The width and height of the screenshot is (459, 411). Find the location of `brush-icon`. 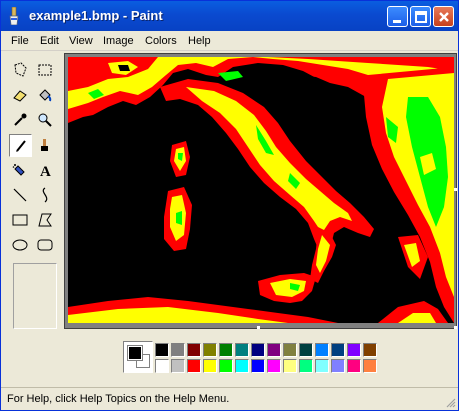

brush-icon is located at coordinates (44, 145).